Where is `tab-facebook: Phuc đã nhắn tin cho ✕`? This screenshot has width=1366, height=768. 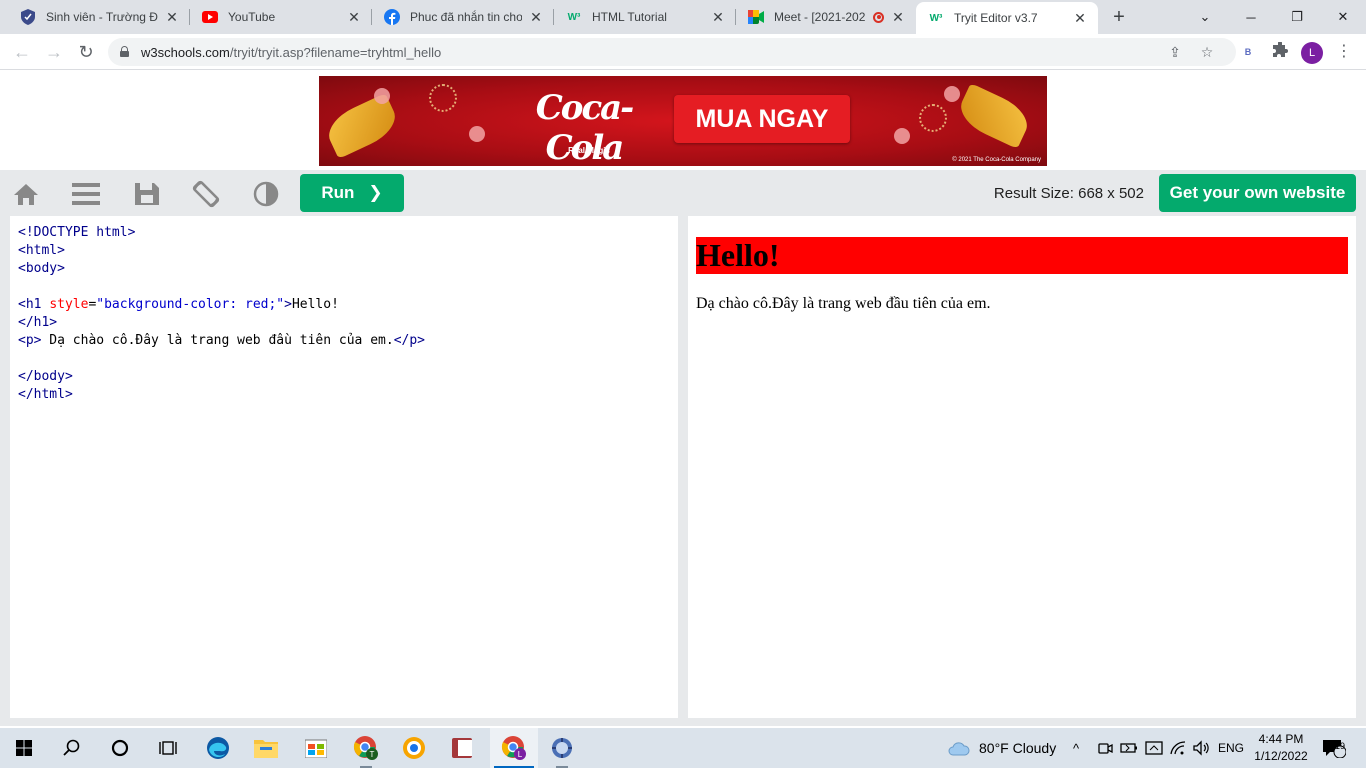 tab-facebook: Phuc đã nhắn tin cho ✕ is located at coordinates (463, 17).